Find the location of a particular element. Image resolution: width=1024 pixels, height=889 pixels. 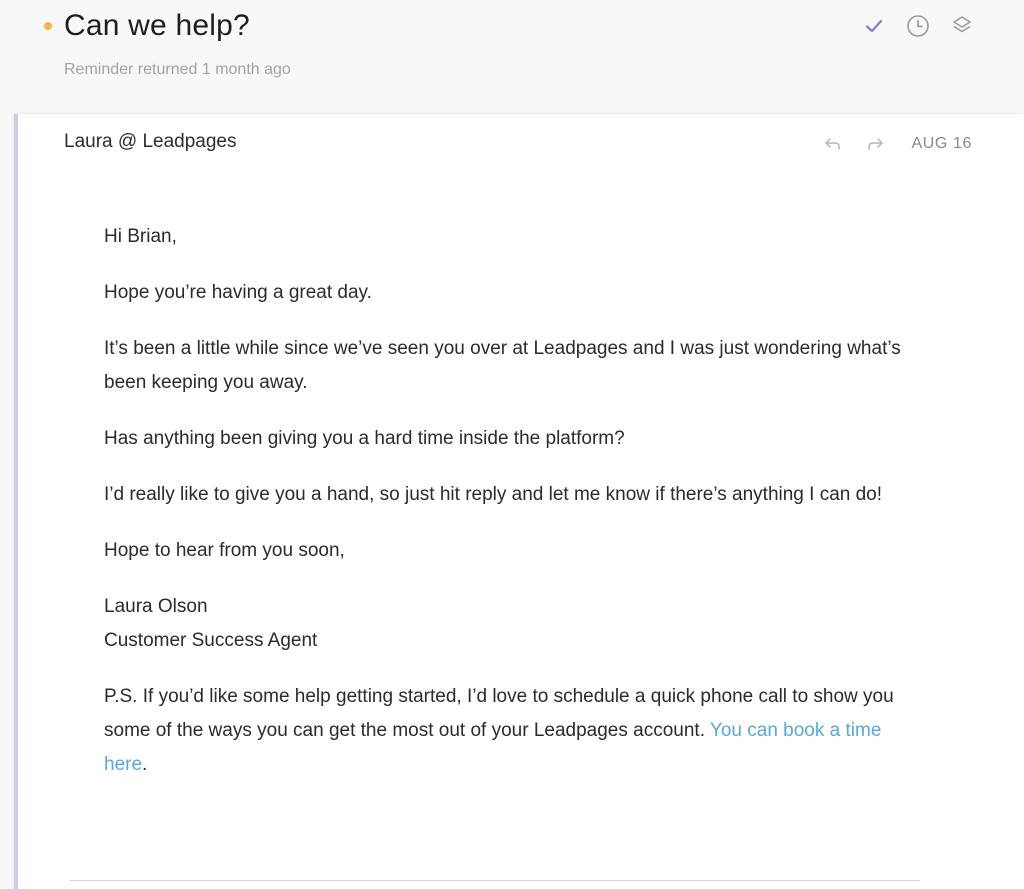

forward-button is located at coordinates (875, 144).